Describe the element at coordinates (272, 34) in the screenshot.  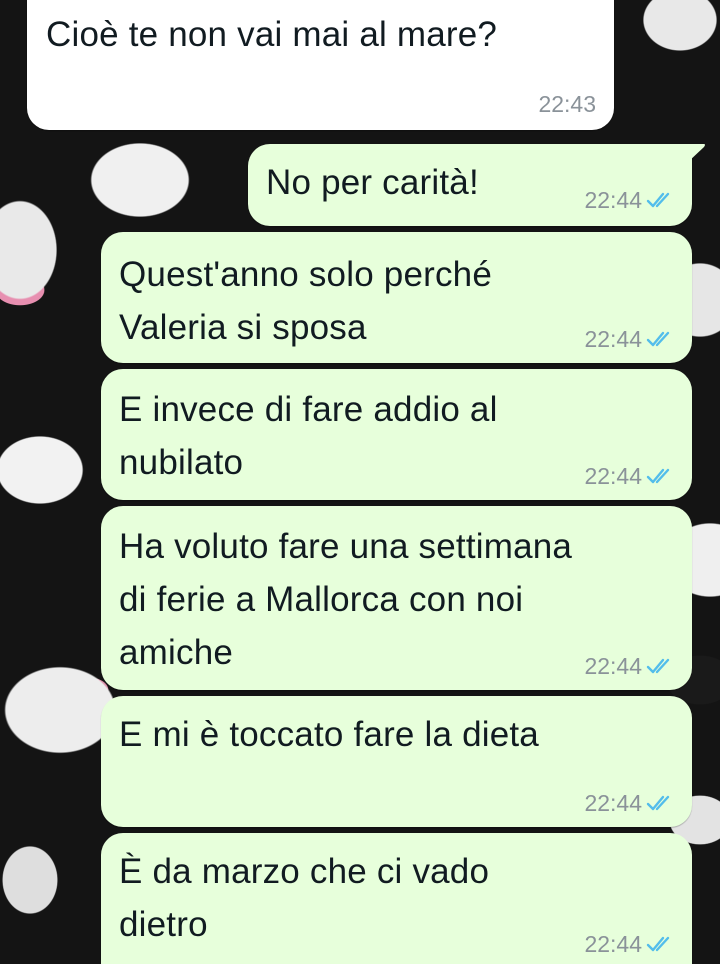
I see `message-text: Cioè te non vai mai al mare?` at that location.